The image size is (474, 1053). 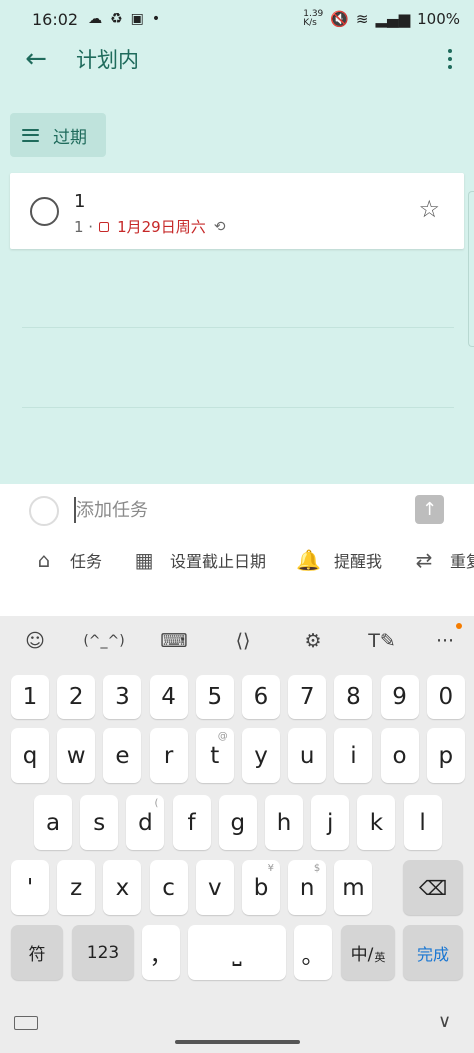 What do you see at coordinates (70, 137) in the screenshot?
I see `section-label: 过期` at bounding box center [70, 137].